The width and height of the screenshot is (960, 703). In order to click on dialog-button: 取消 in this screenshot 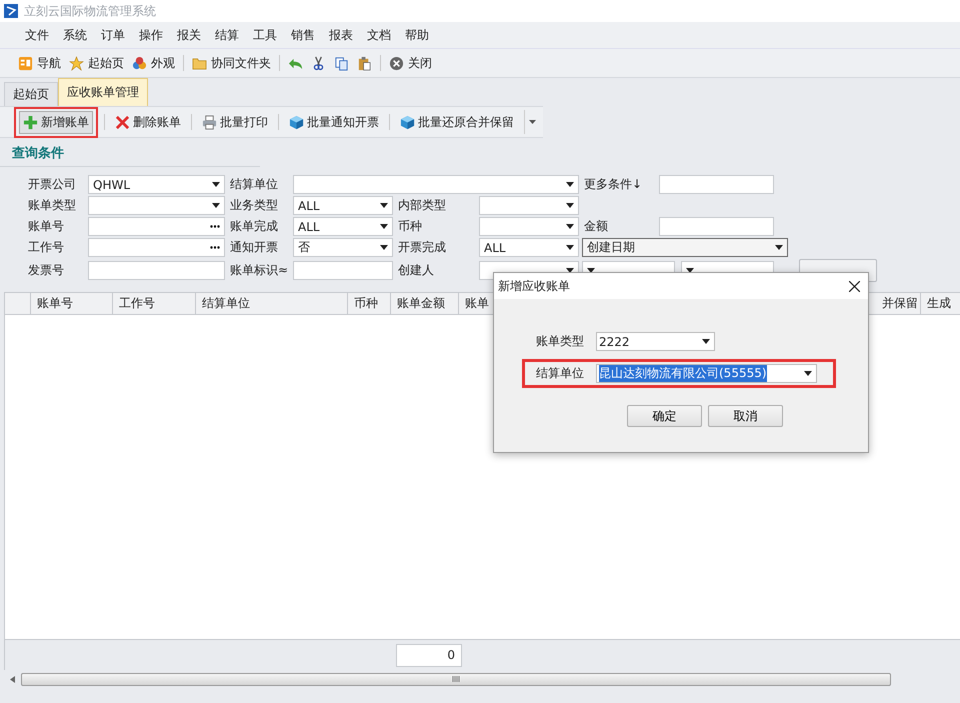, I will do `click(745, 416)`.